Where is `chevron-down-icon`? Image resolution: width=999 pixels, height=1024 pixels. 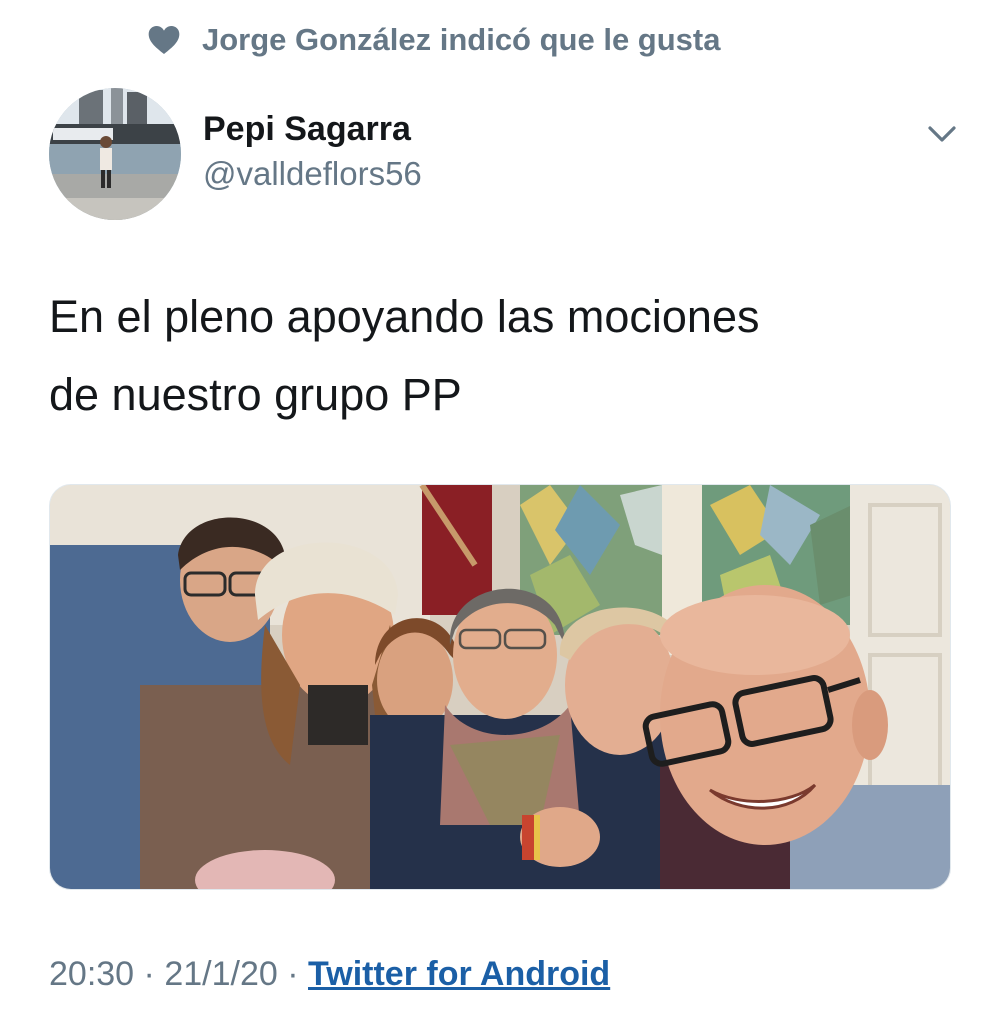
chevron-down-icon is located at coordinates (942, 133).